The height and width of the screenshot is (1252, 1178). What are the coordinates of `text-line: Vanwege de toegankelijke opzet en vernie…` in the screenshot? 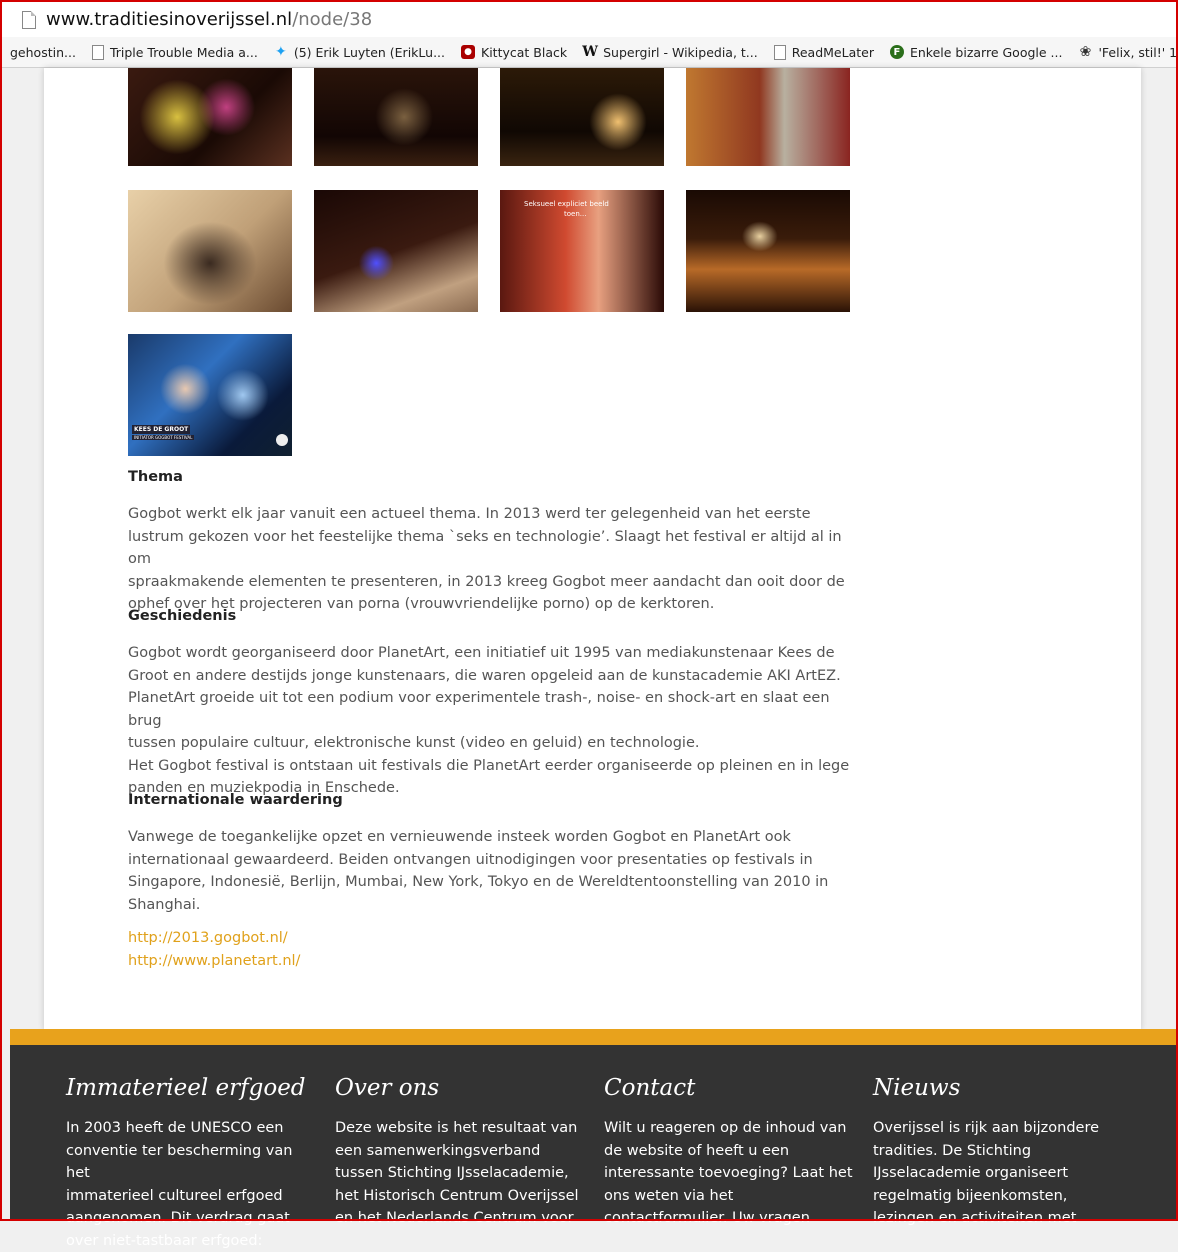 It's located at (459, 837).